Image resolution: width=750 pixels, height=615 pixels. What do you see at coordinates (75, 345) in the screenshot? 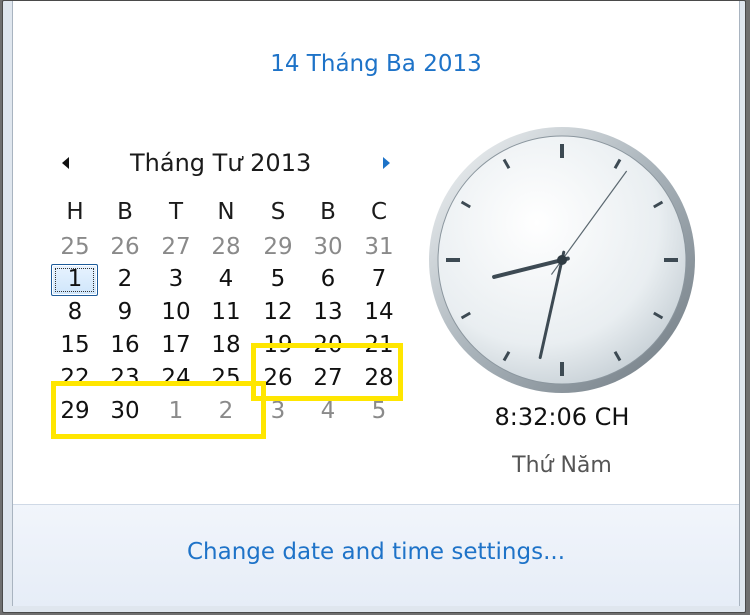
I see `calendar-day: 15` at bounding box center [75, 345].